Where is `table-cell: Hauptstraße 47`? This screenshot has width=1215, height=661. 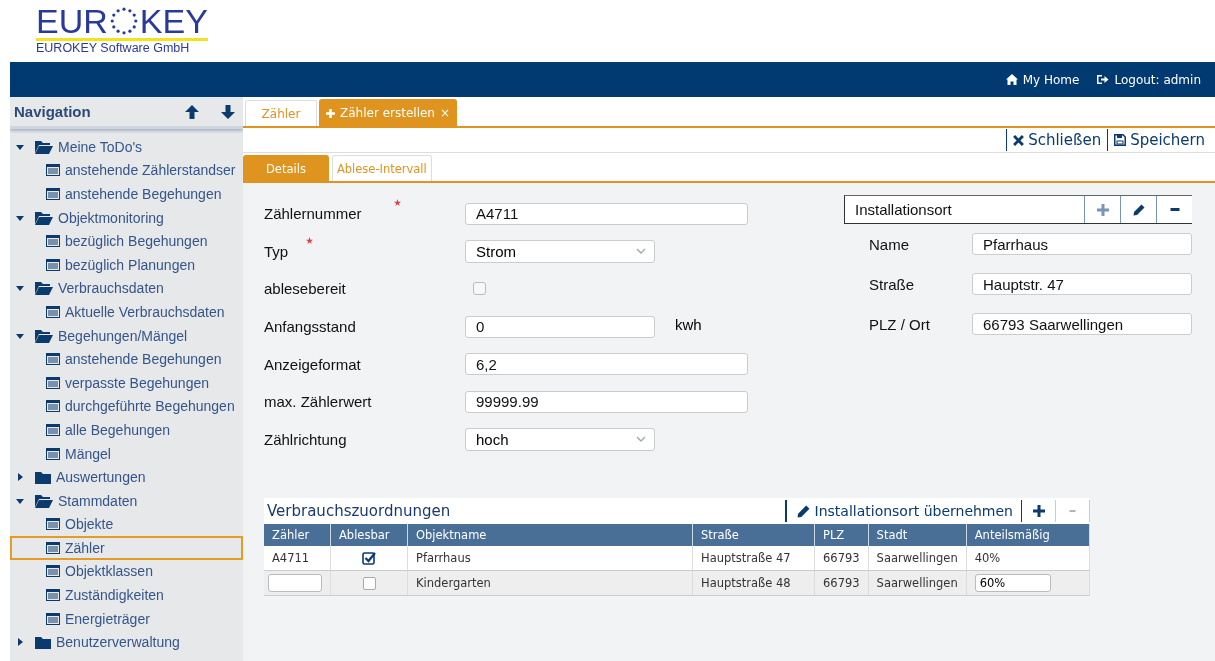
table-cell: Hauptstraße 47 is located at coordinates (746, 558).